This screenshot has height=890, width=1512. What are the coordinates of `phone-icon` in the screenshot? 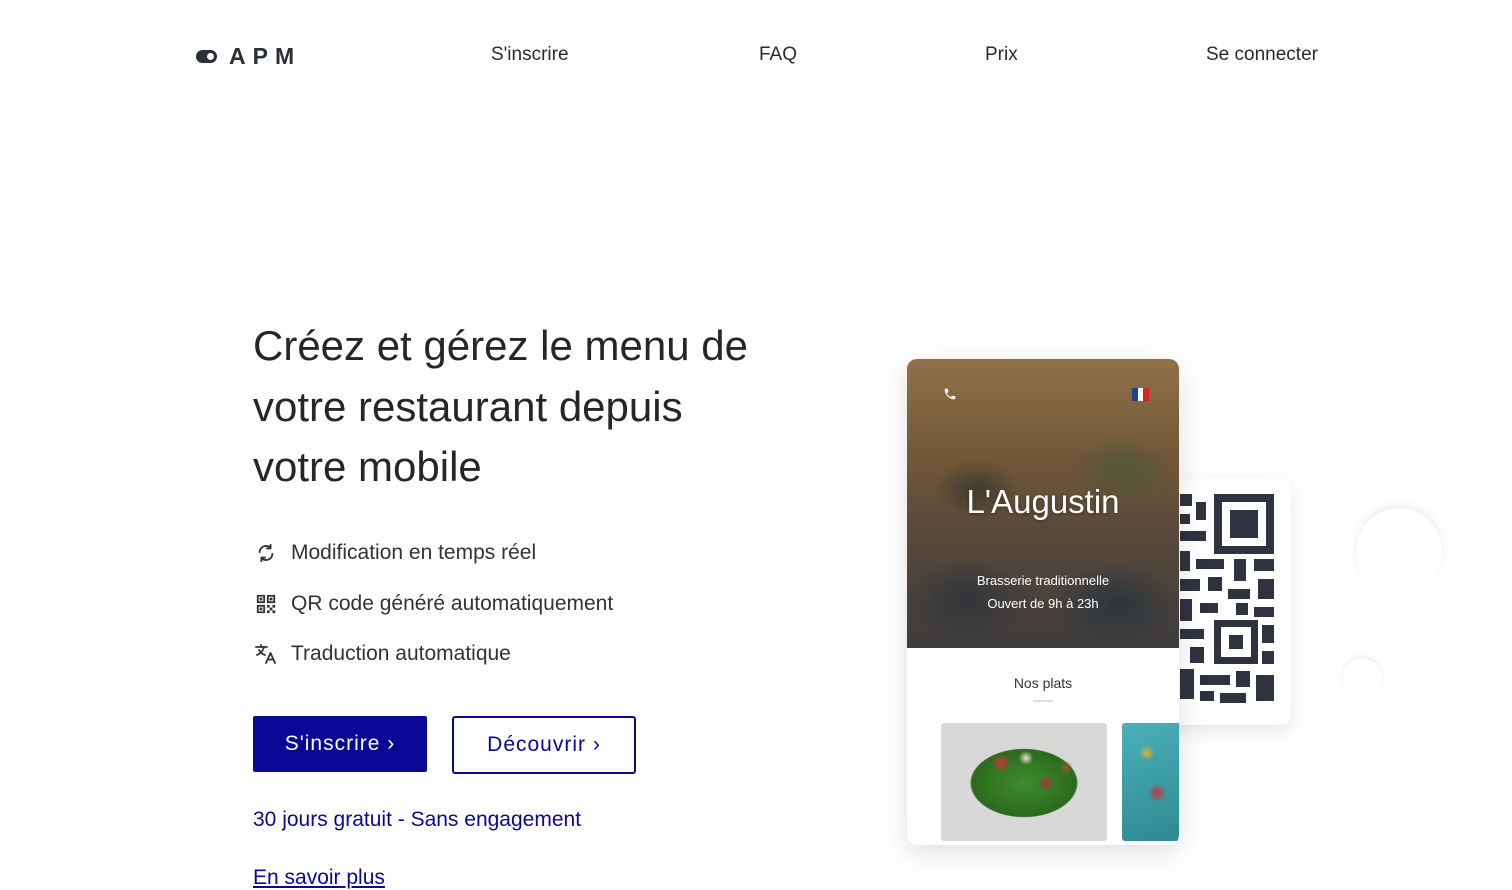 It's located at (950, 396).